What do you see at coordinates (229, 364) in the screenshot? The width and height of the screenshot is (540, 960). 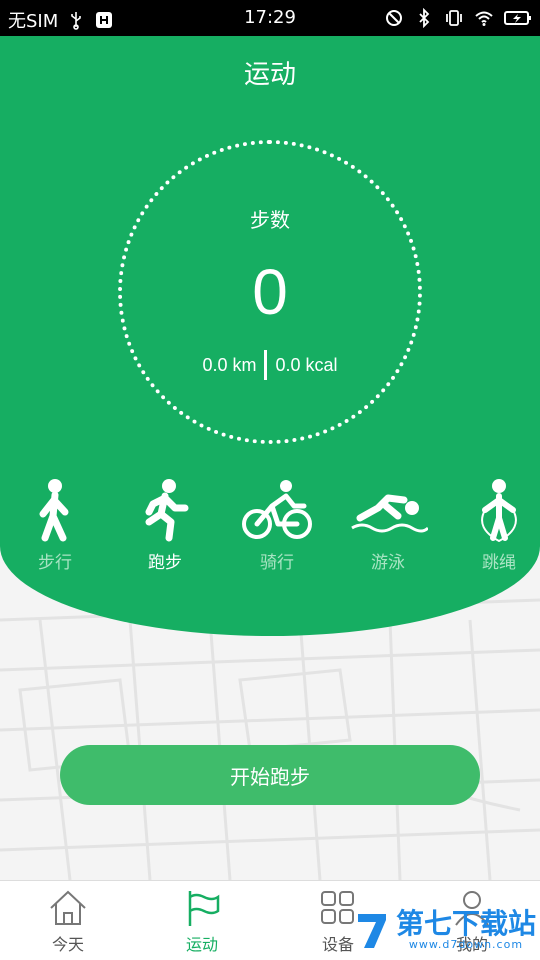 I see `distance-value: 0.0 km` at bounding box center [229, 364].